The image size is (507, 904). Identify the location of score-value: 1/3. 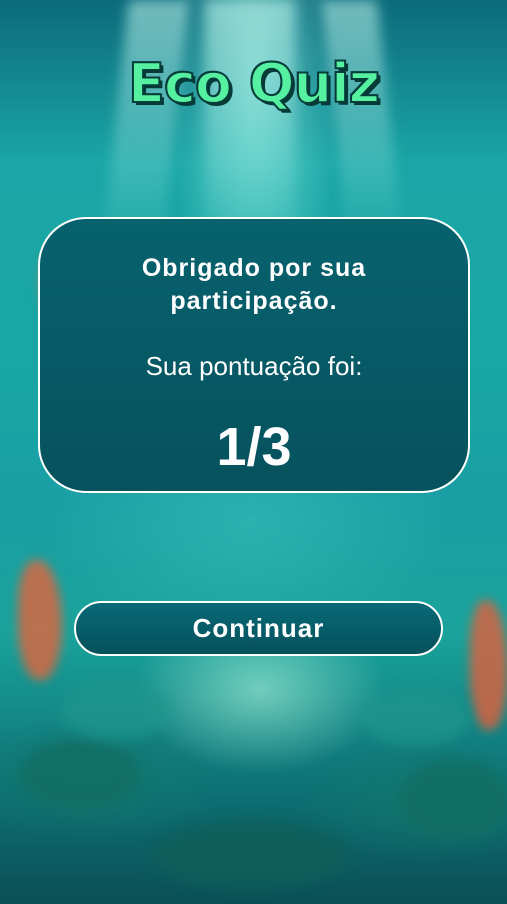
(254, 447).